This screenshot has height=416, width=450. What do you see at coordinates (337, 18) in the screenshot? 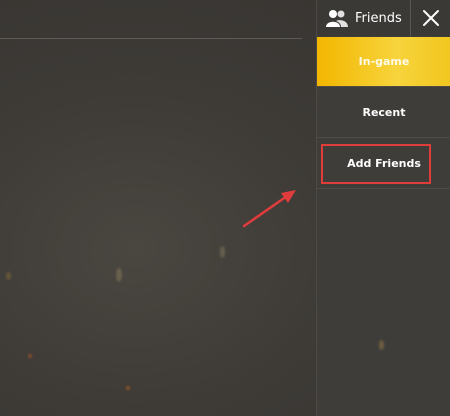
I see `friends-icon` at bounding box center [337, 18].